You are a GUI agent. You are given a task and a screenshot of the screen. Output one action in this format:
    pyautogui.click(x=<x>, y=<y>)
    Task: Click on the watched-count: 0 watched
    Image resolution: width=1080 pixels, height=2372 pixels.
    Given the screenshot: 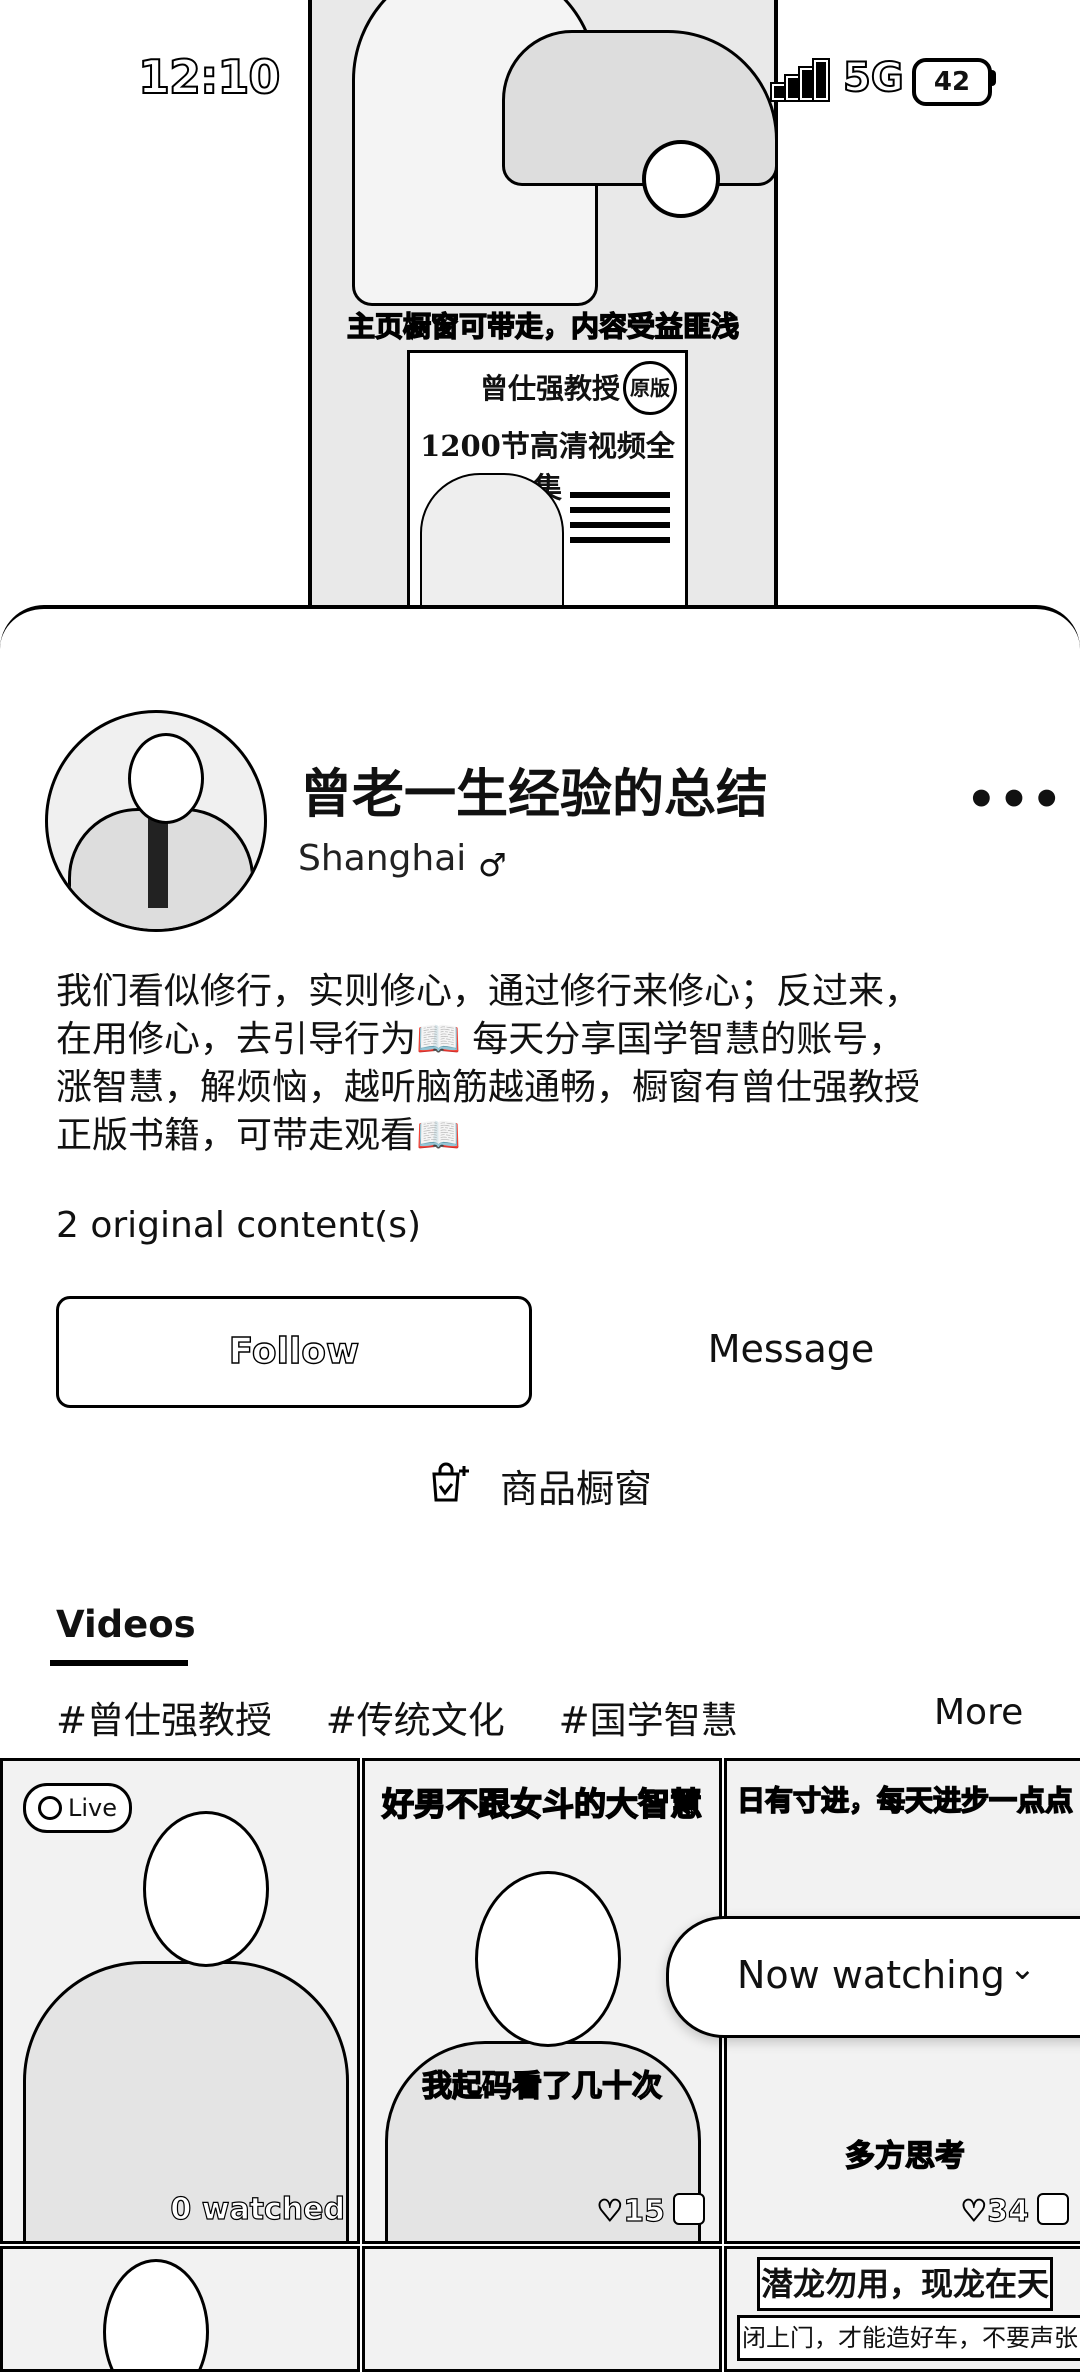 What is the action you would take?
    pyautogui.click(x=258, y=2209)
    